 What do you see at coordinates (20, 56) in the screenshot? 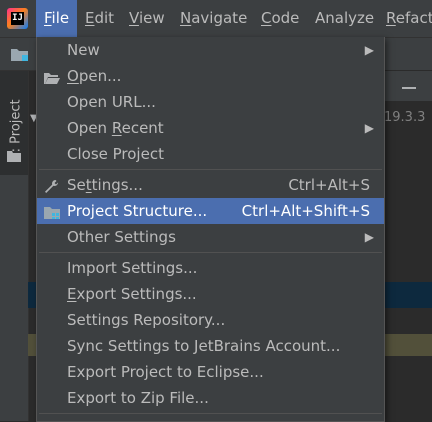
I see `project-folder-icon` at bounding box center [20, 56].